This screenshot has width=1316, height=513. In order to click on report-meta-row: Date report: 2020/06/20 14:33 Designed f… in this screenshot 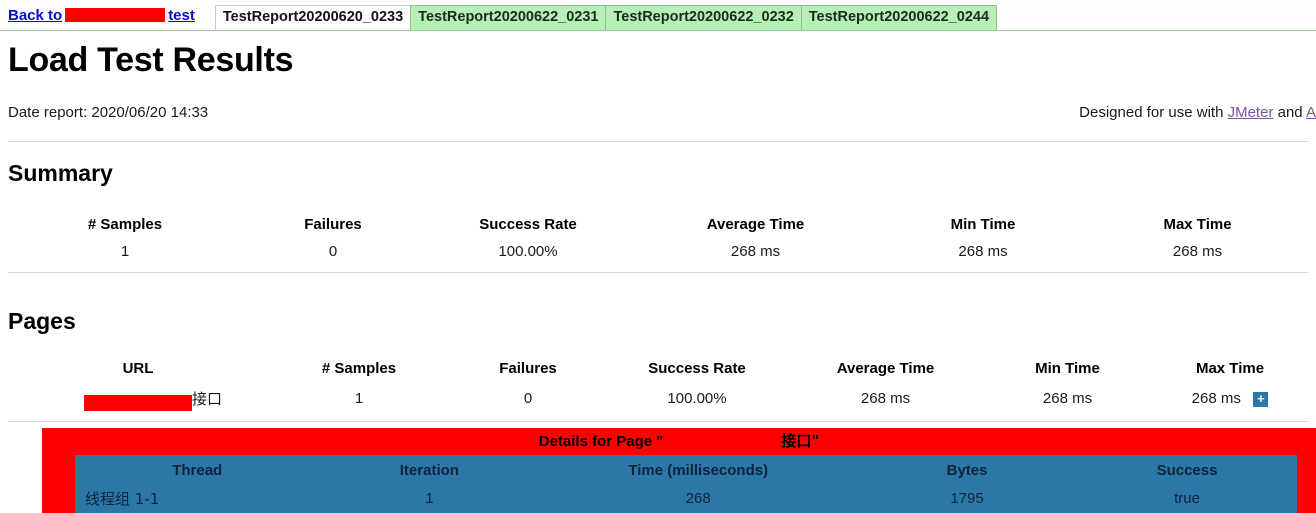, I will do `click(658, 117)`.